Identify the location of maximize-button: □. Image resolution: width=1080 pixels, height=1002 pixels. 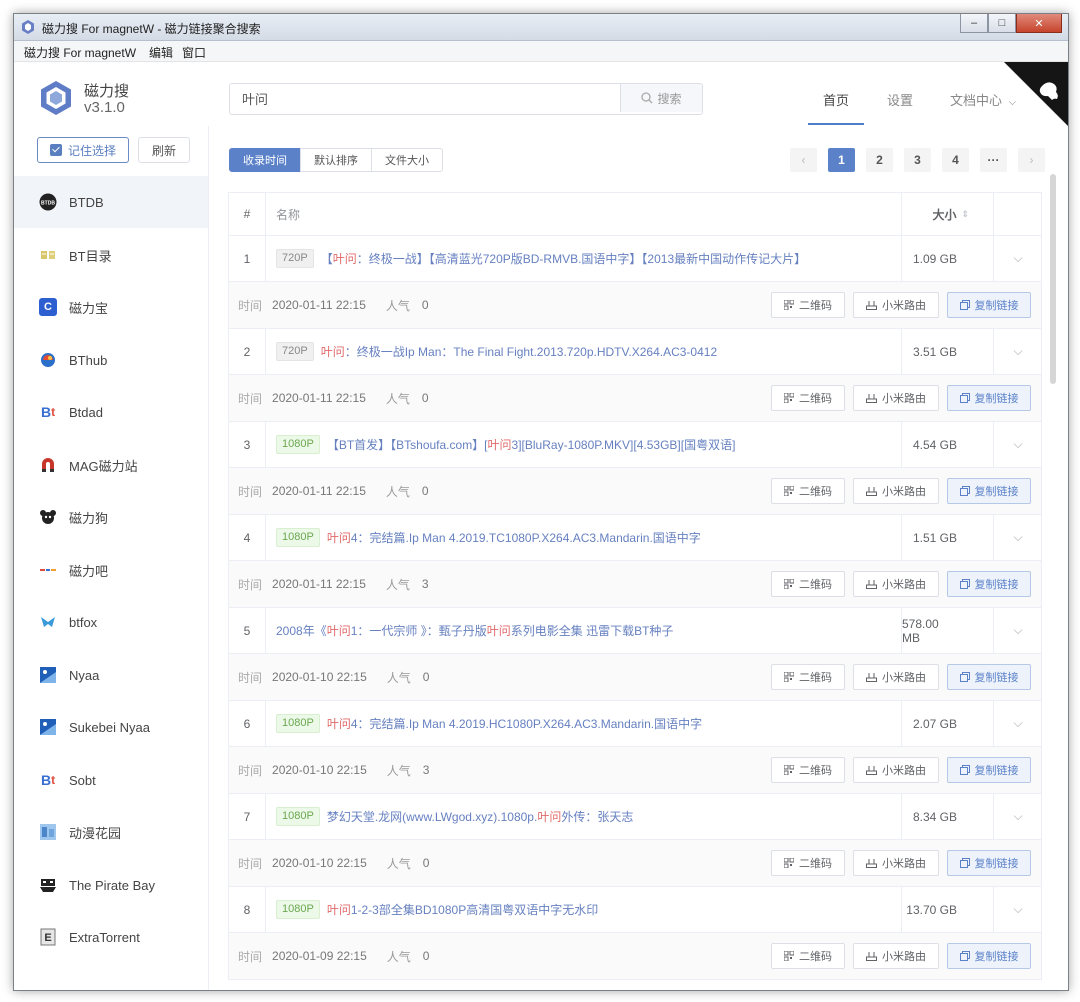
(1002, 23).